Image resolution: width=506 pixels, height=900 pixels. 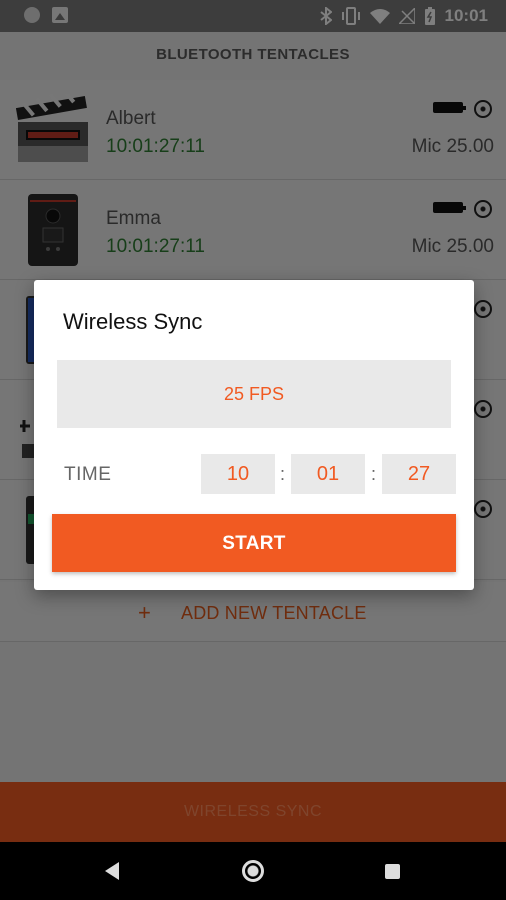 I want to click on system-nav-bar, so click(x=253, y=871).